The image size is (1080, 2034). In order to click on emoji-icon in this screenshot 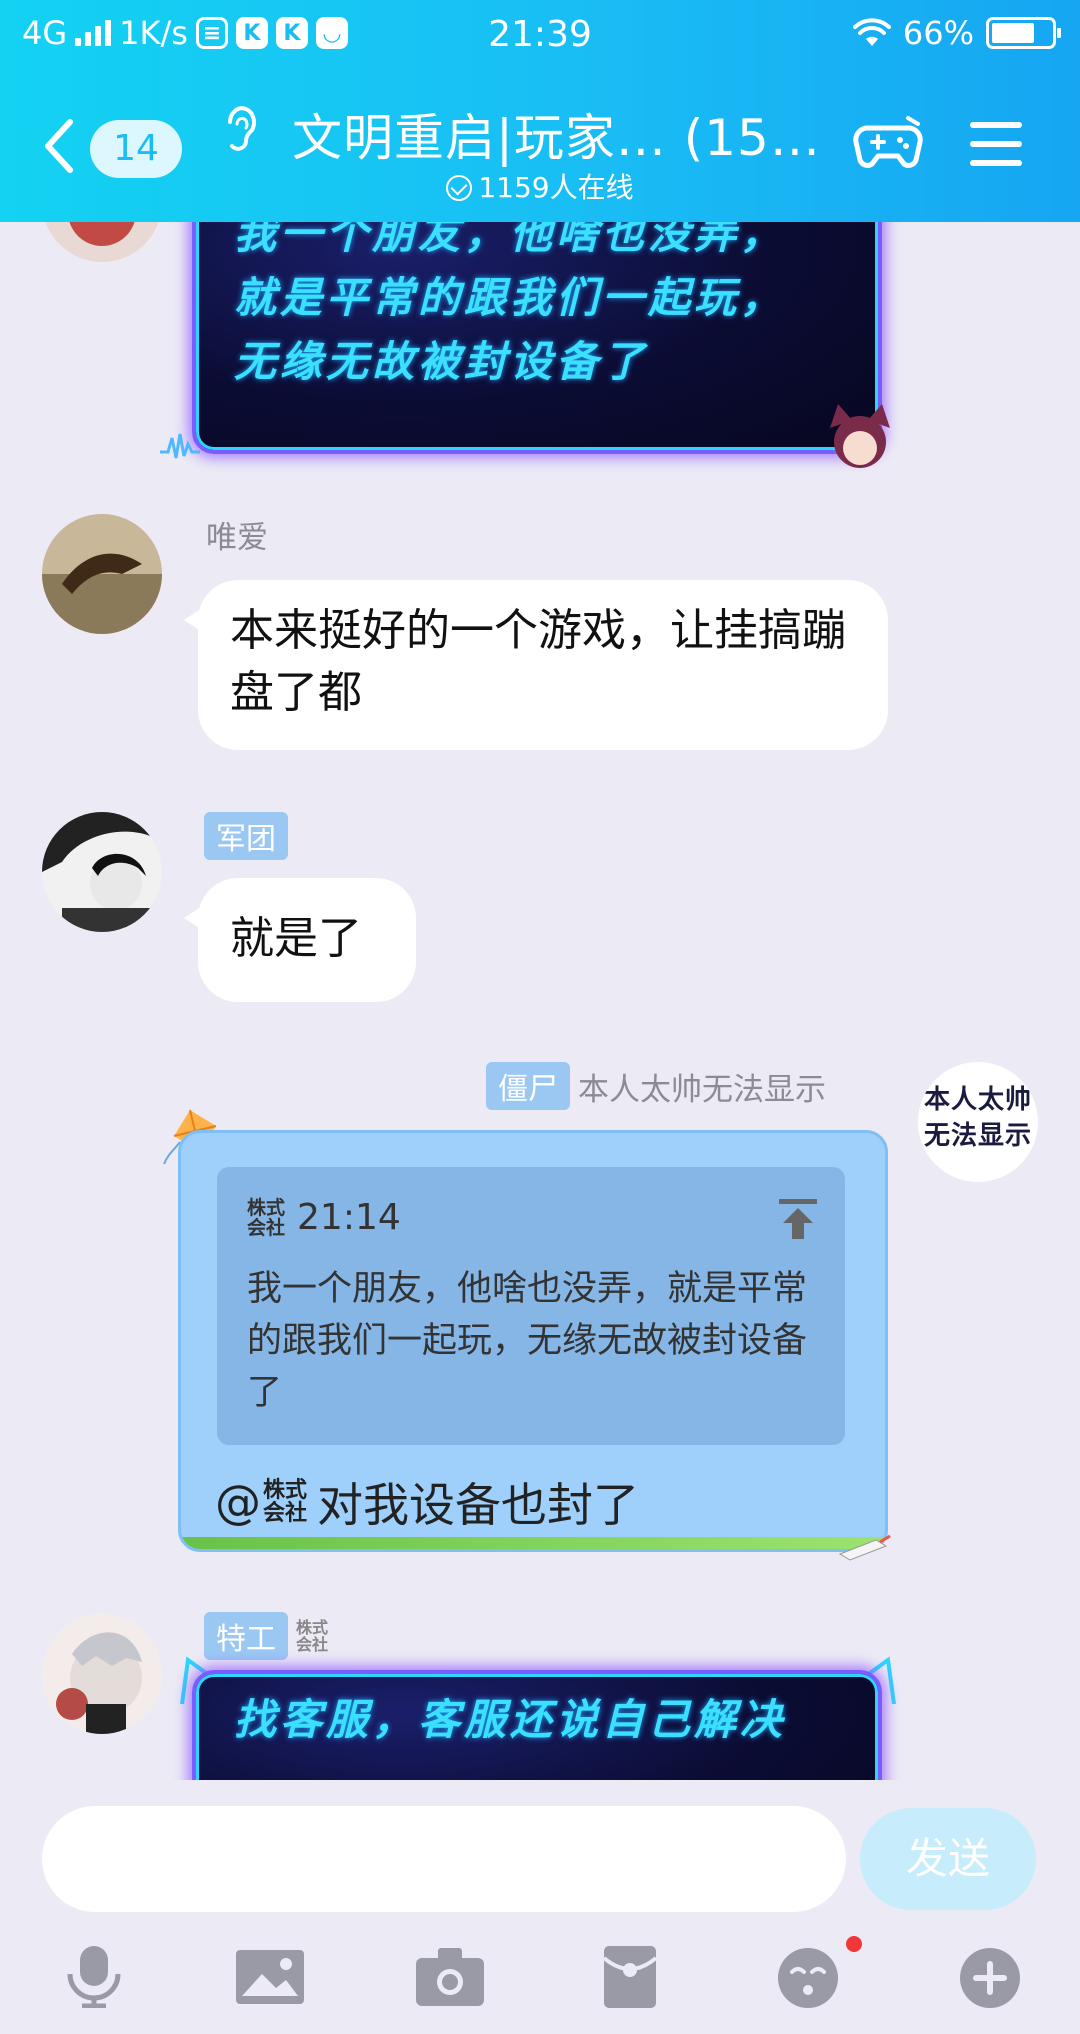, I will do `click(808, 1977)`.